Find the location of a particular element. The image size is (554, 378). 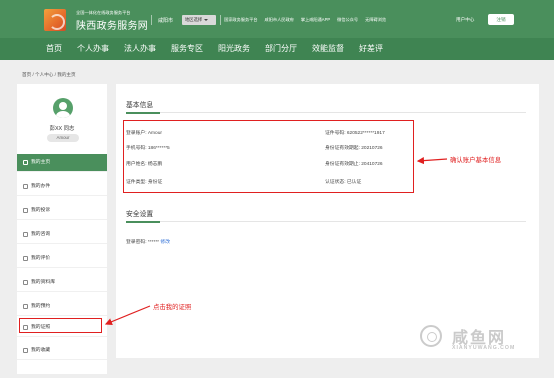

avatar-body is located at coordinates (63, 114).